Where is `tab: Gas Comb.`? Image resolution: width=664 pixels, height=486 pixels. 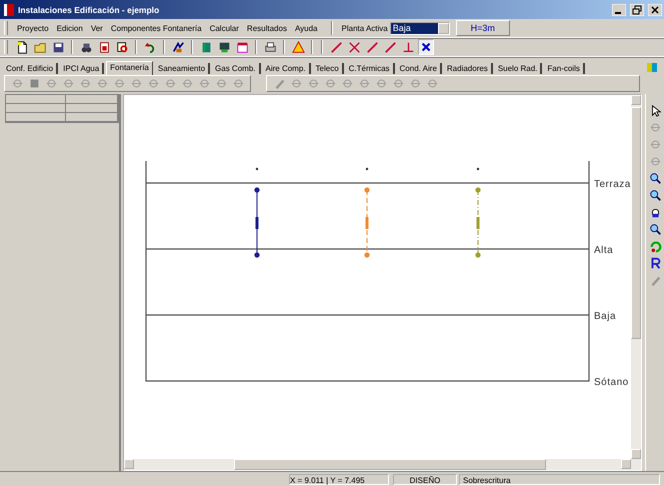 tab: Gas Comb. is located at coordinates (236, 68).